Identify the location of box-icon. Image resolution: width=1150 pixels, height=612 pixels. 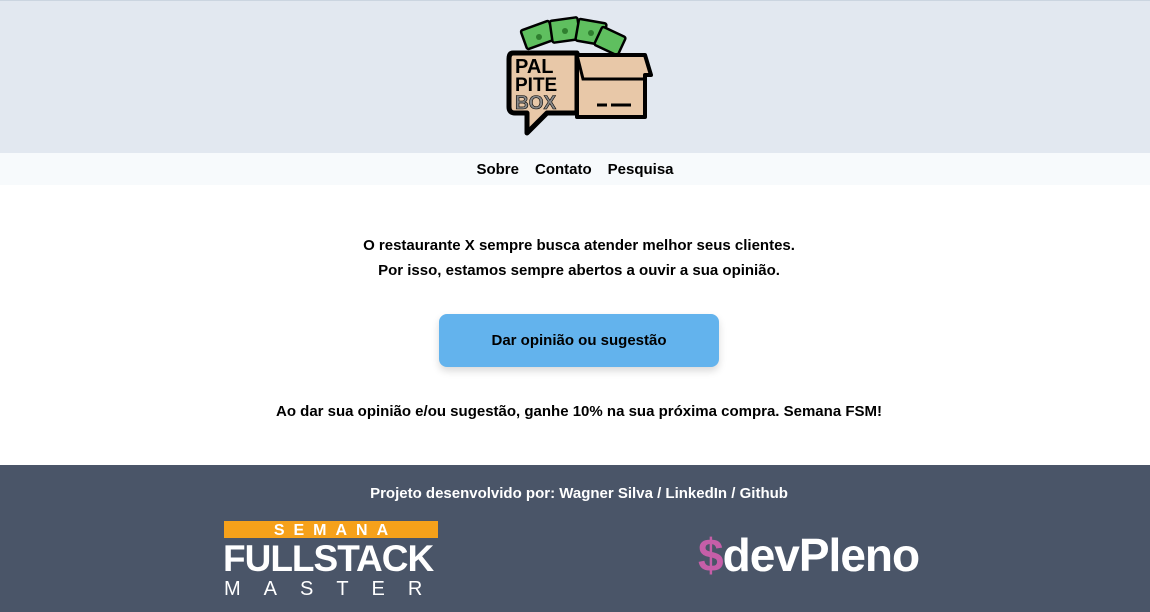
(614, 86).